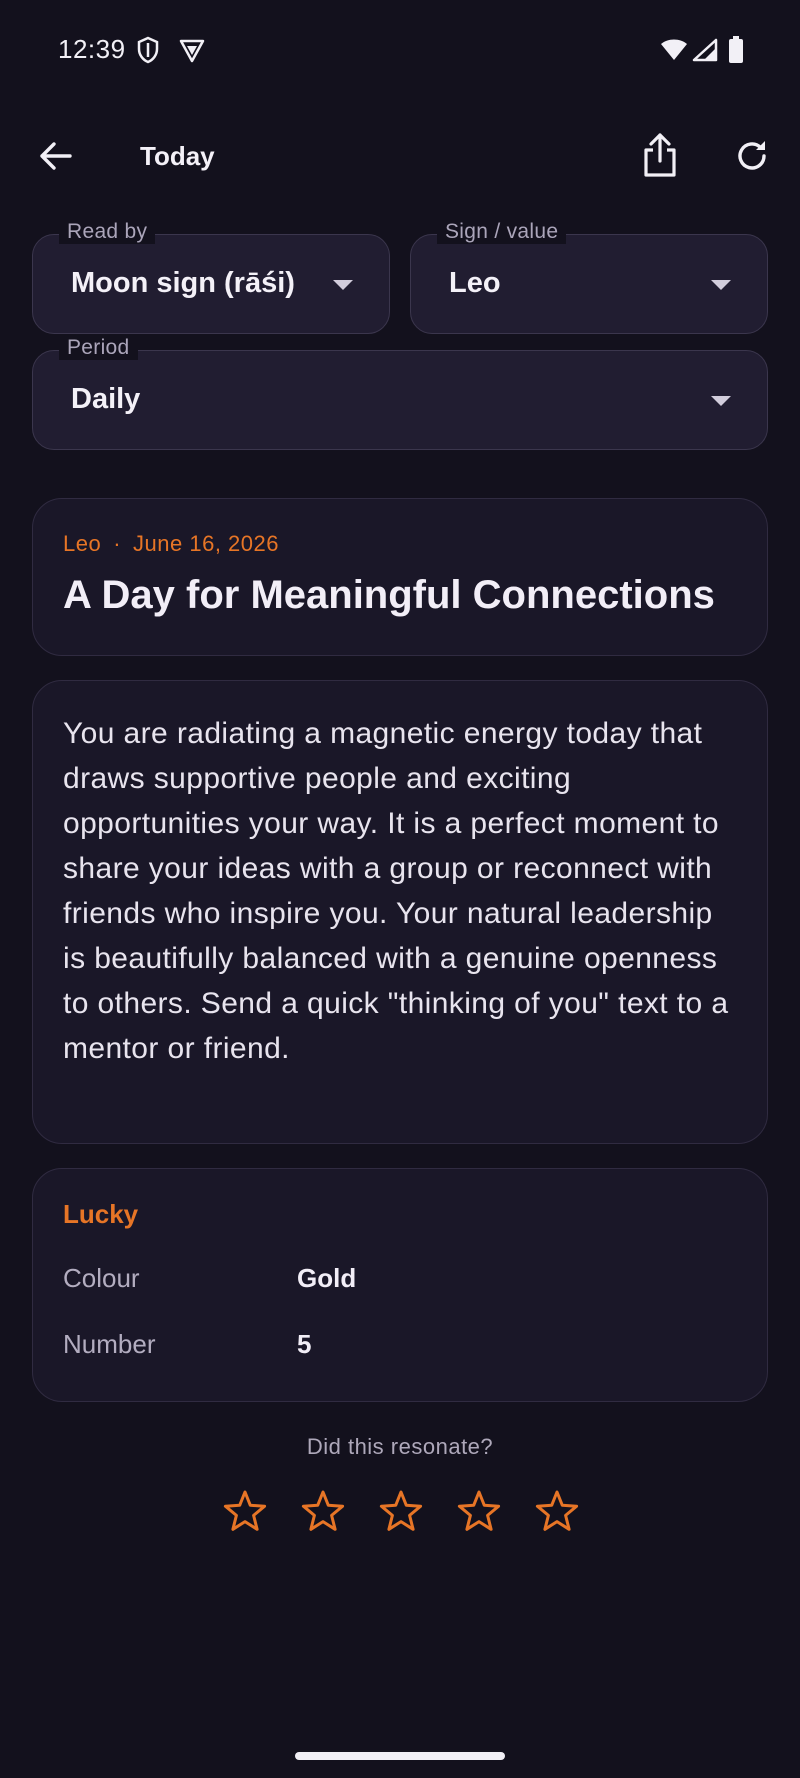  Describe the element at coordinates (557, 1511) in the screenshot. I see `star-5-icon` at that location.